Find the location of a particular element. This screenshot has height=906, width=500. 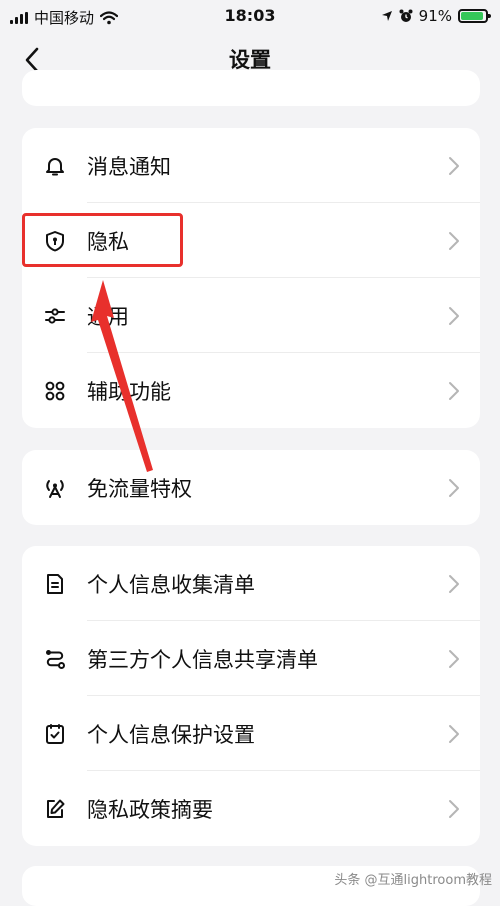

settings-item-accessibility: 辅助功能 is located at coordinates (251, 390).